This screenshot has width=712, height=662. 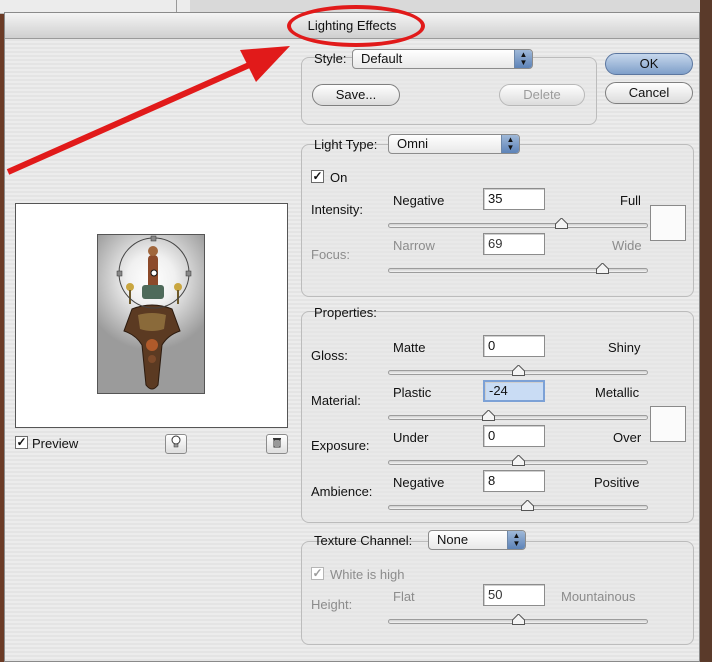 I want to click on focus-max-label: Wide, so click(x=627, y=245).